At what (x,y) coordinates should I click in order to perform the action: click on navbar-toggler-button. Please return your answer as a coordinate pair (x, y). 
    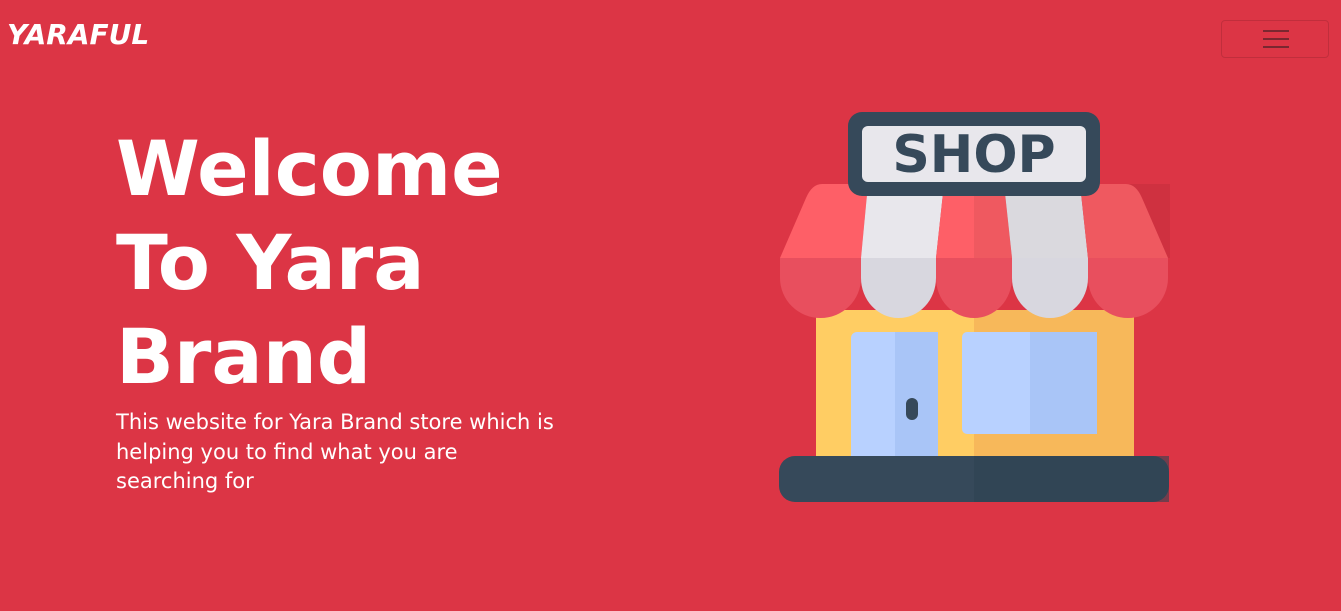
    Looking at the image, I should click on (1275, 39).